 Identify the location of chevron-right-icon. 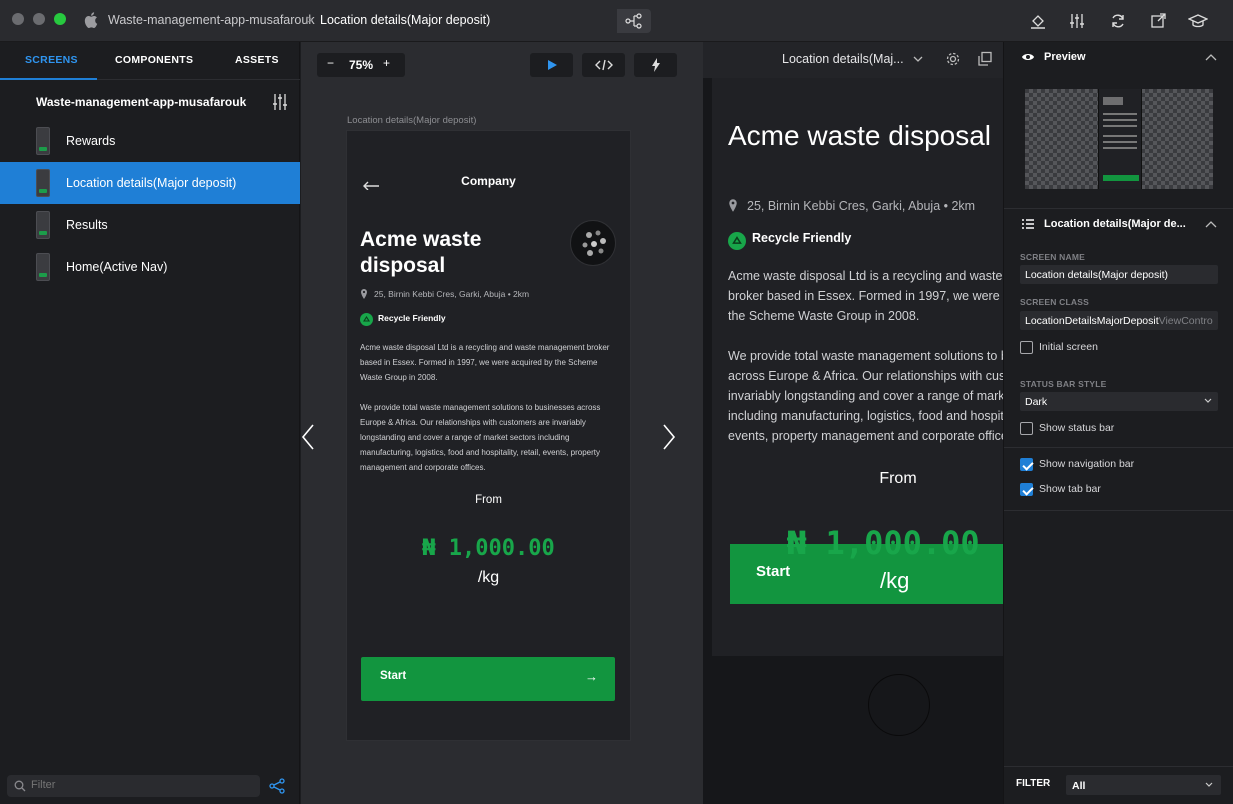
(669, 437).